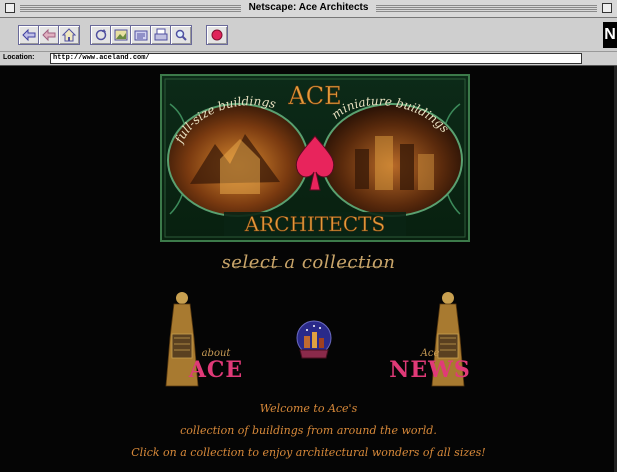 This screenshot has height=472, width=617. I want to click on back-arrow-icon, so click(29, 35).